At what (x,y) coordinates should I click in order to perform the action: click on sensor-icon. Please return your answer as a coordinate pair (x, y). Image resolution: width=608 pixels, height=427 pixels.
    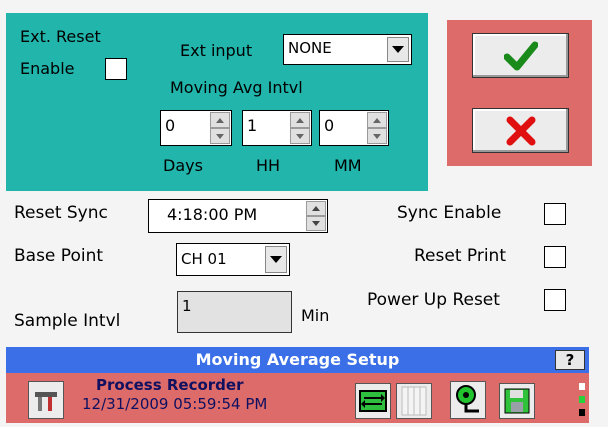
    Looking at the image, I should click on (467, 399).